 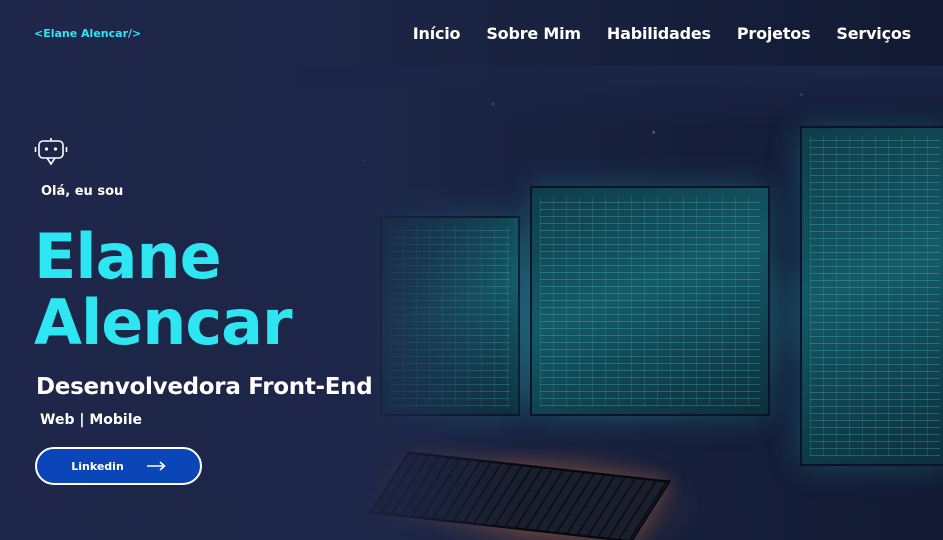 I want to click on hero-name-line2: Alencar, so click(x=163, y=322).